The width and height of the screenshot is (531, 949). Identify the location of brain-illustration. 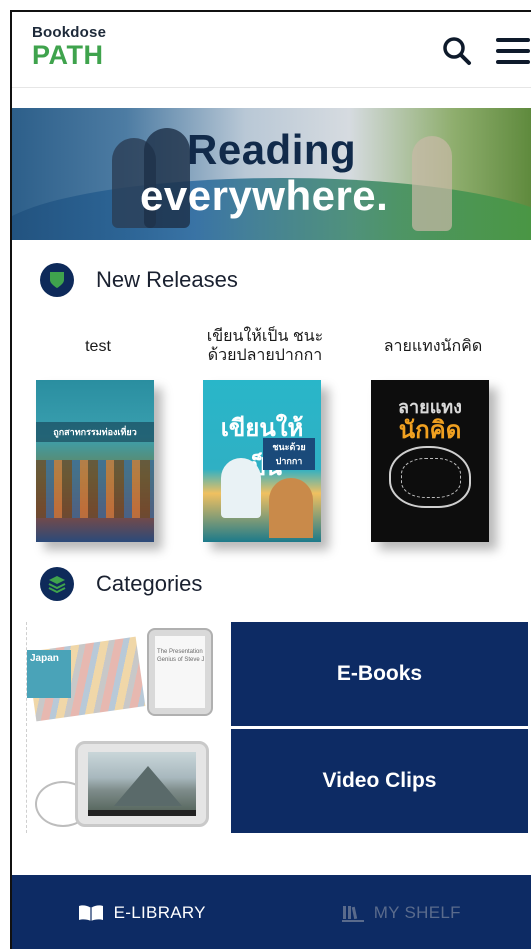
(430, 477).